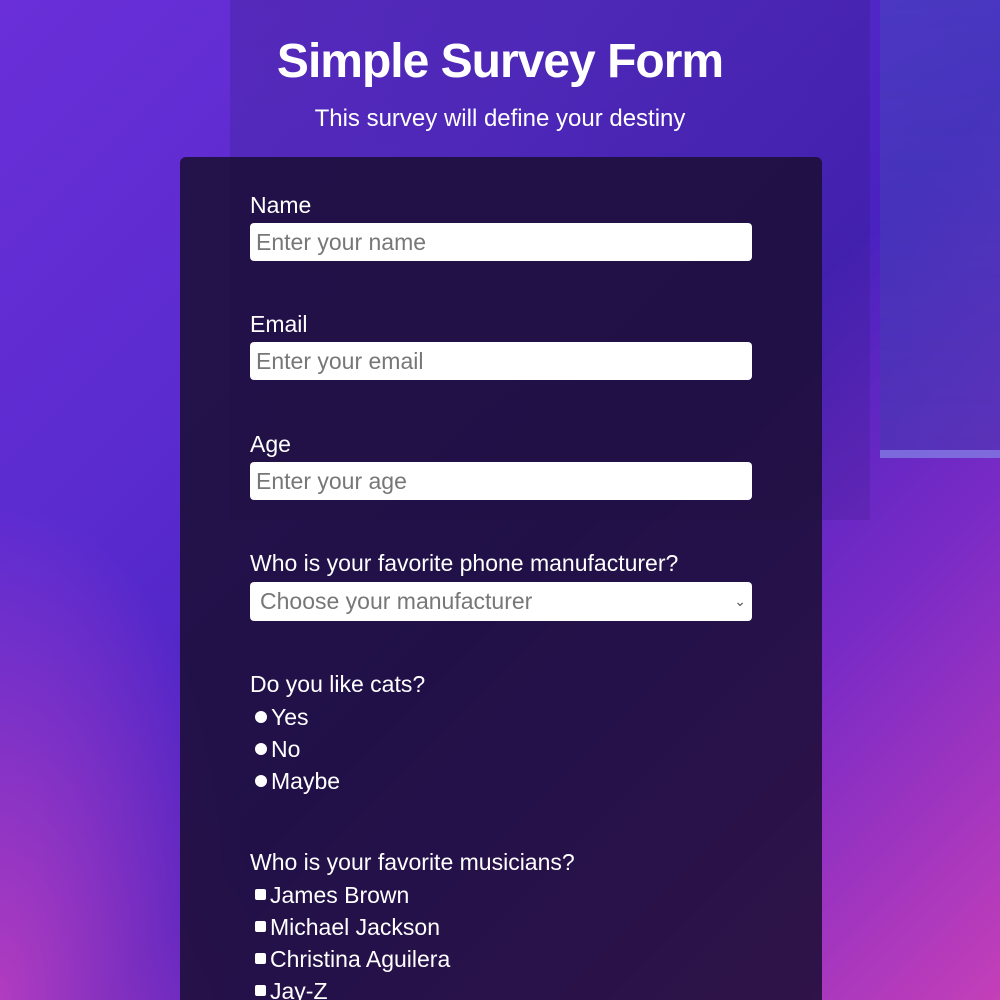  Describe the element at coordinates (396, 601) in the screenshot. I see `manufacturer-selected-value: Choose your manufacturer` at that location.